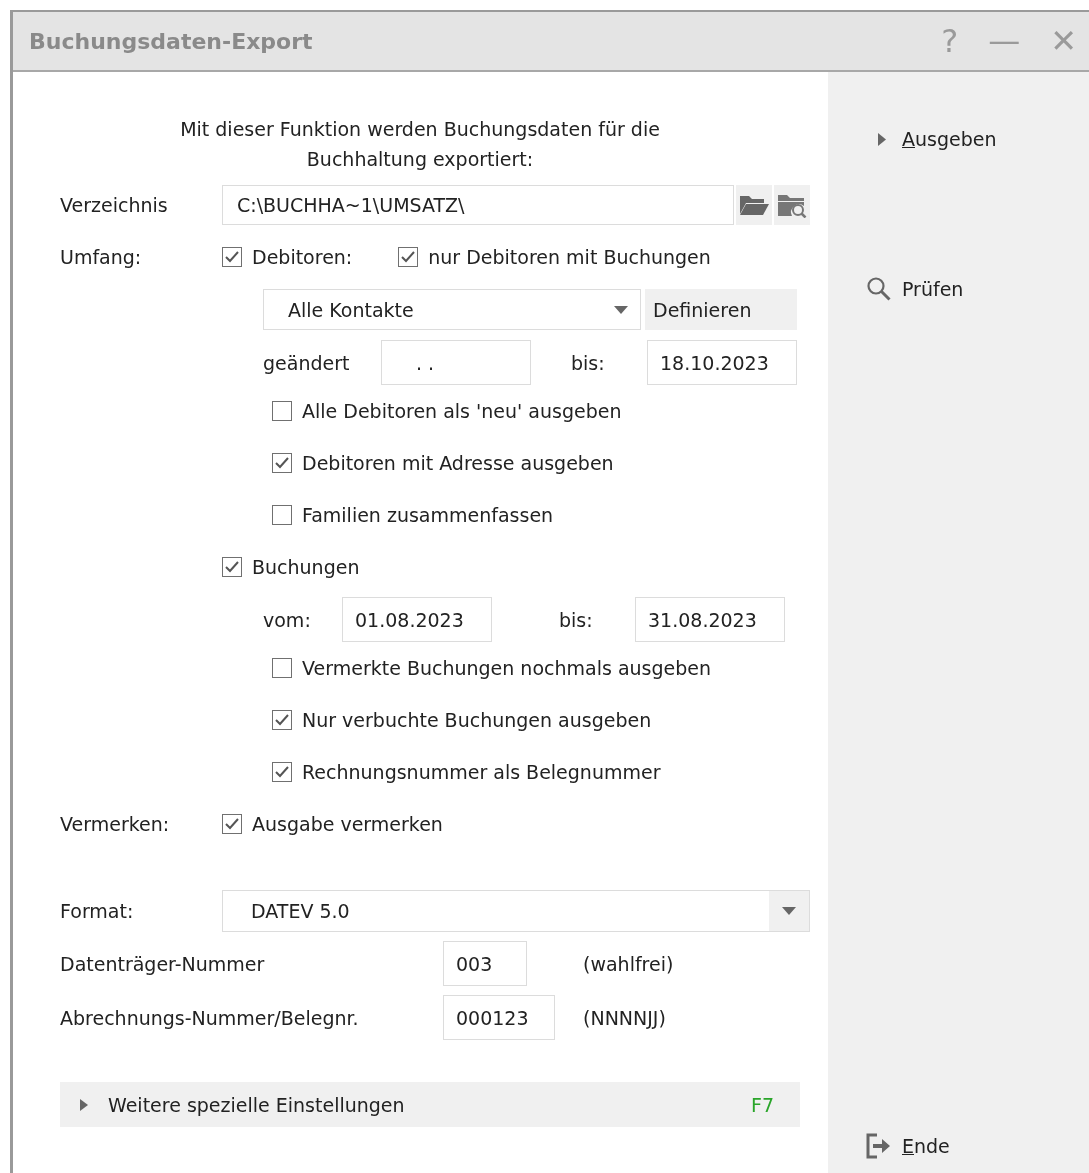  What do you see at coordinates (456, 362) in the screenshot?
I see `date-field: . .` at bounding box center [456, 362].